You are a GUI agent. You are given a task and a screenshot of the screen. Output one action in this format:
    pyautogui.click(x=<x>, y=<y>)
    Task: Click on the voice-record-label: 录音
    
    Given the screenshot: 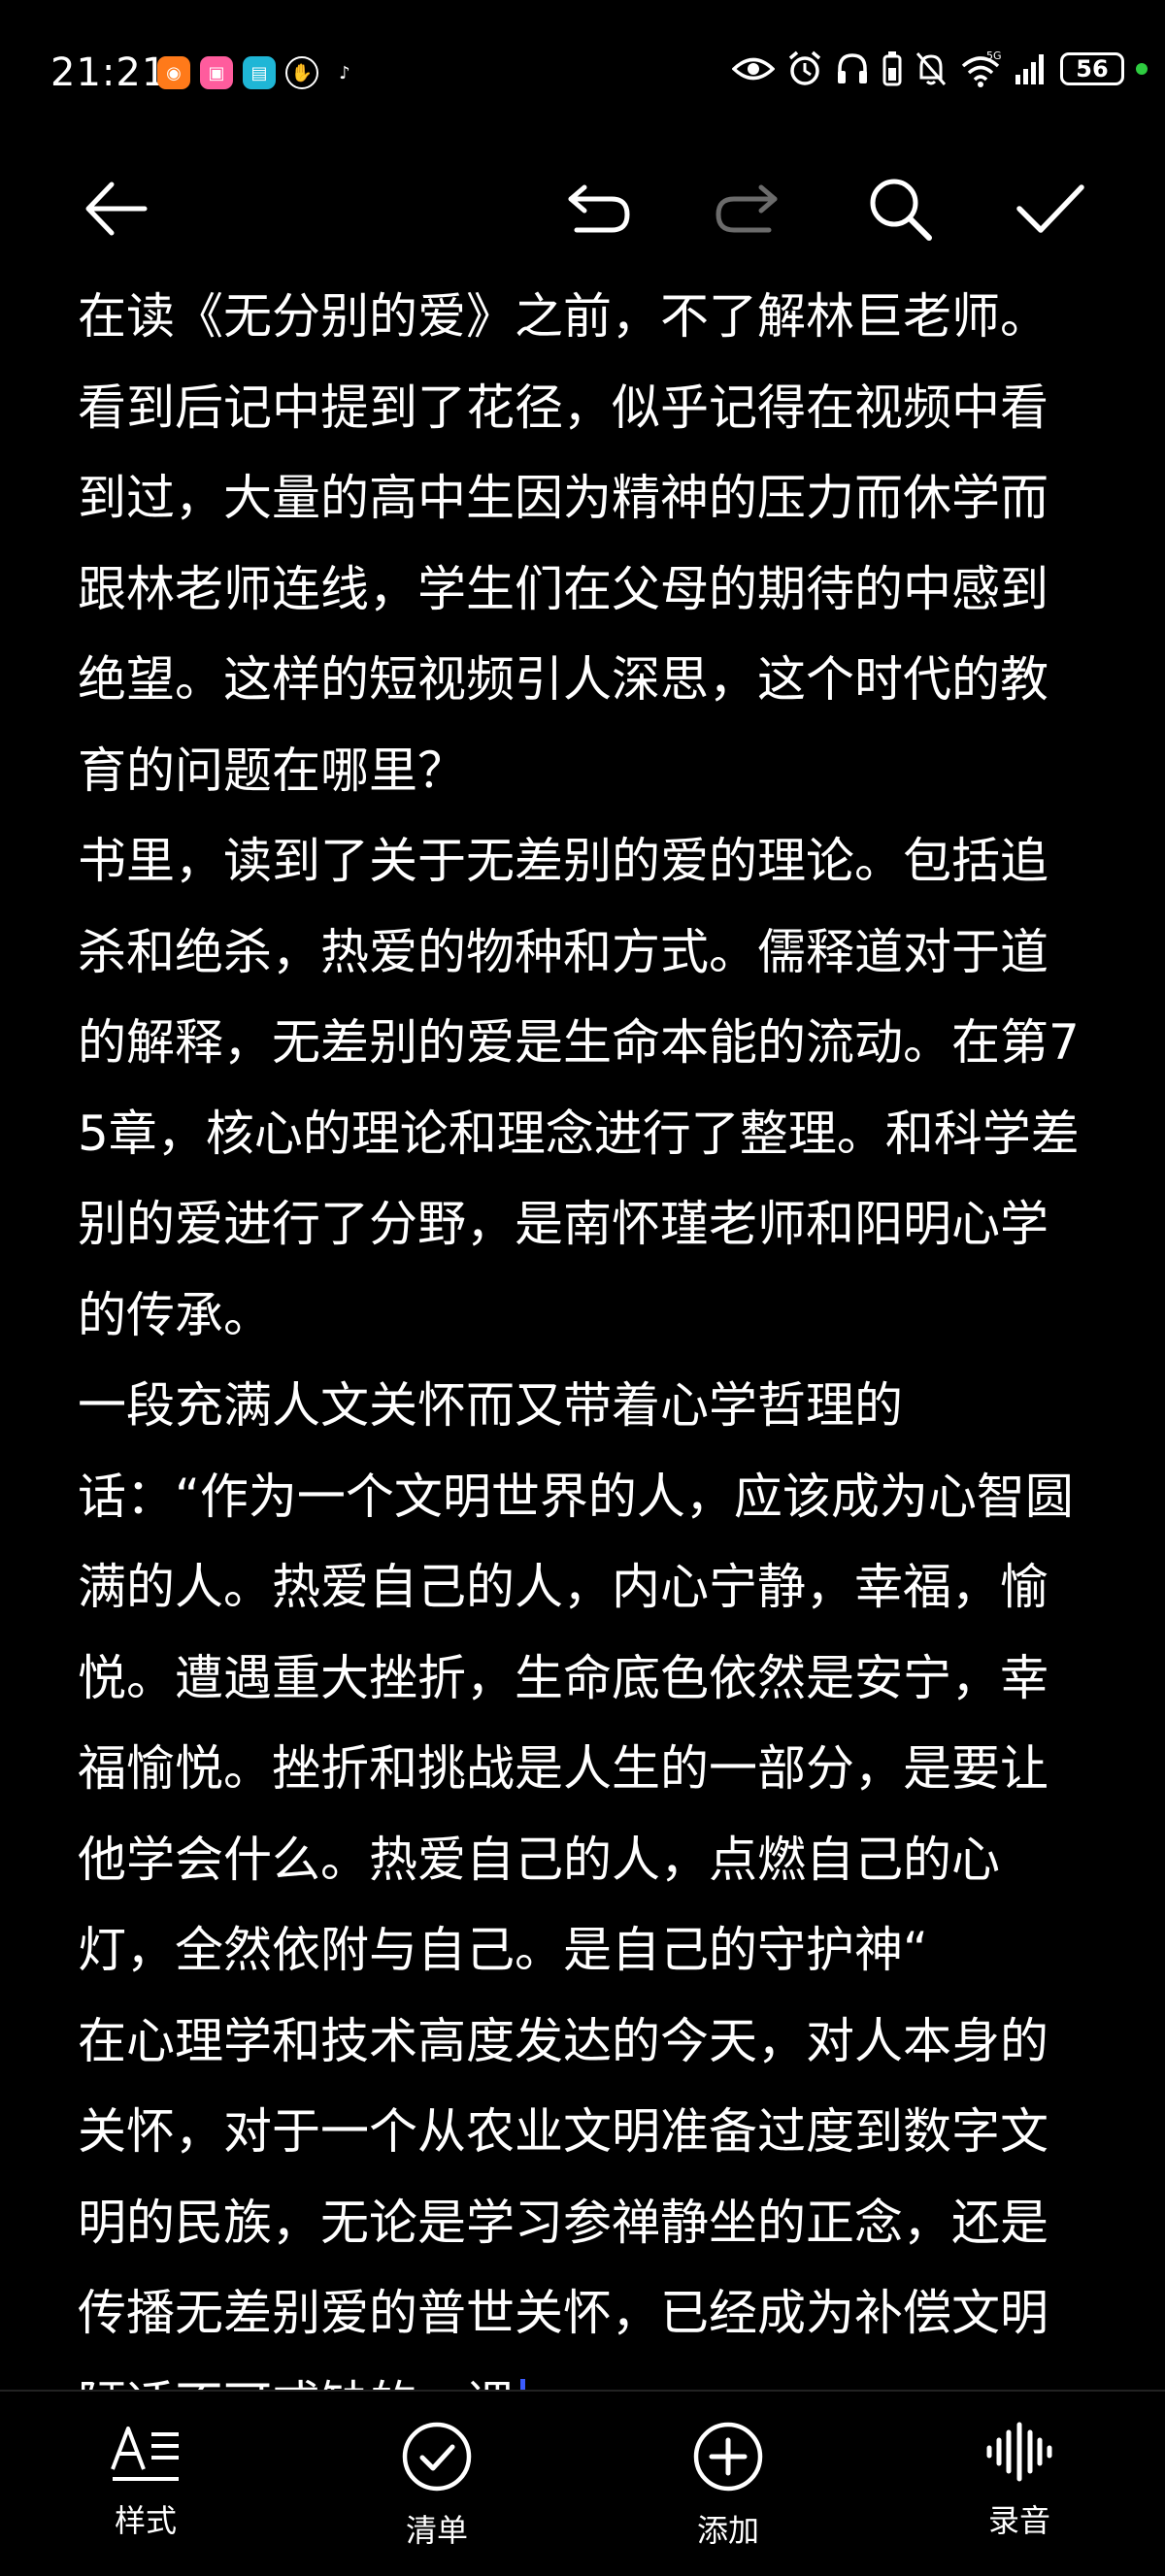 What is the action you would take?
    pyautogui.click(x=1018, y=2520)
    